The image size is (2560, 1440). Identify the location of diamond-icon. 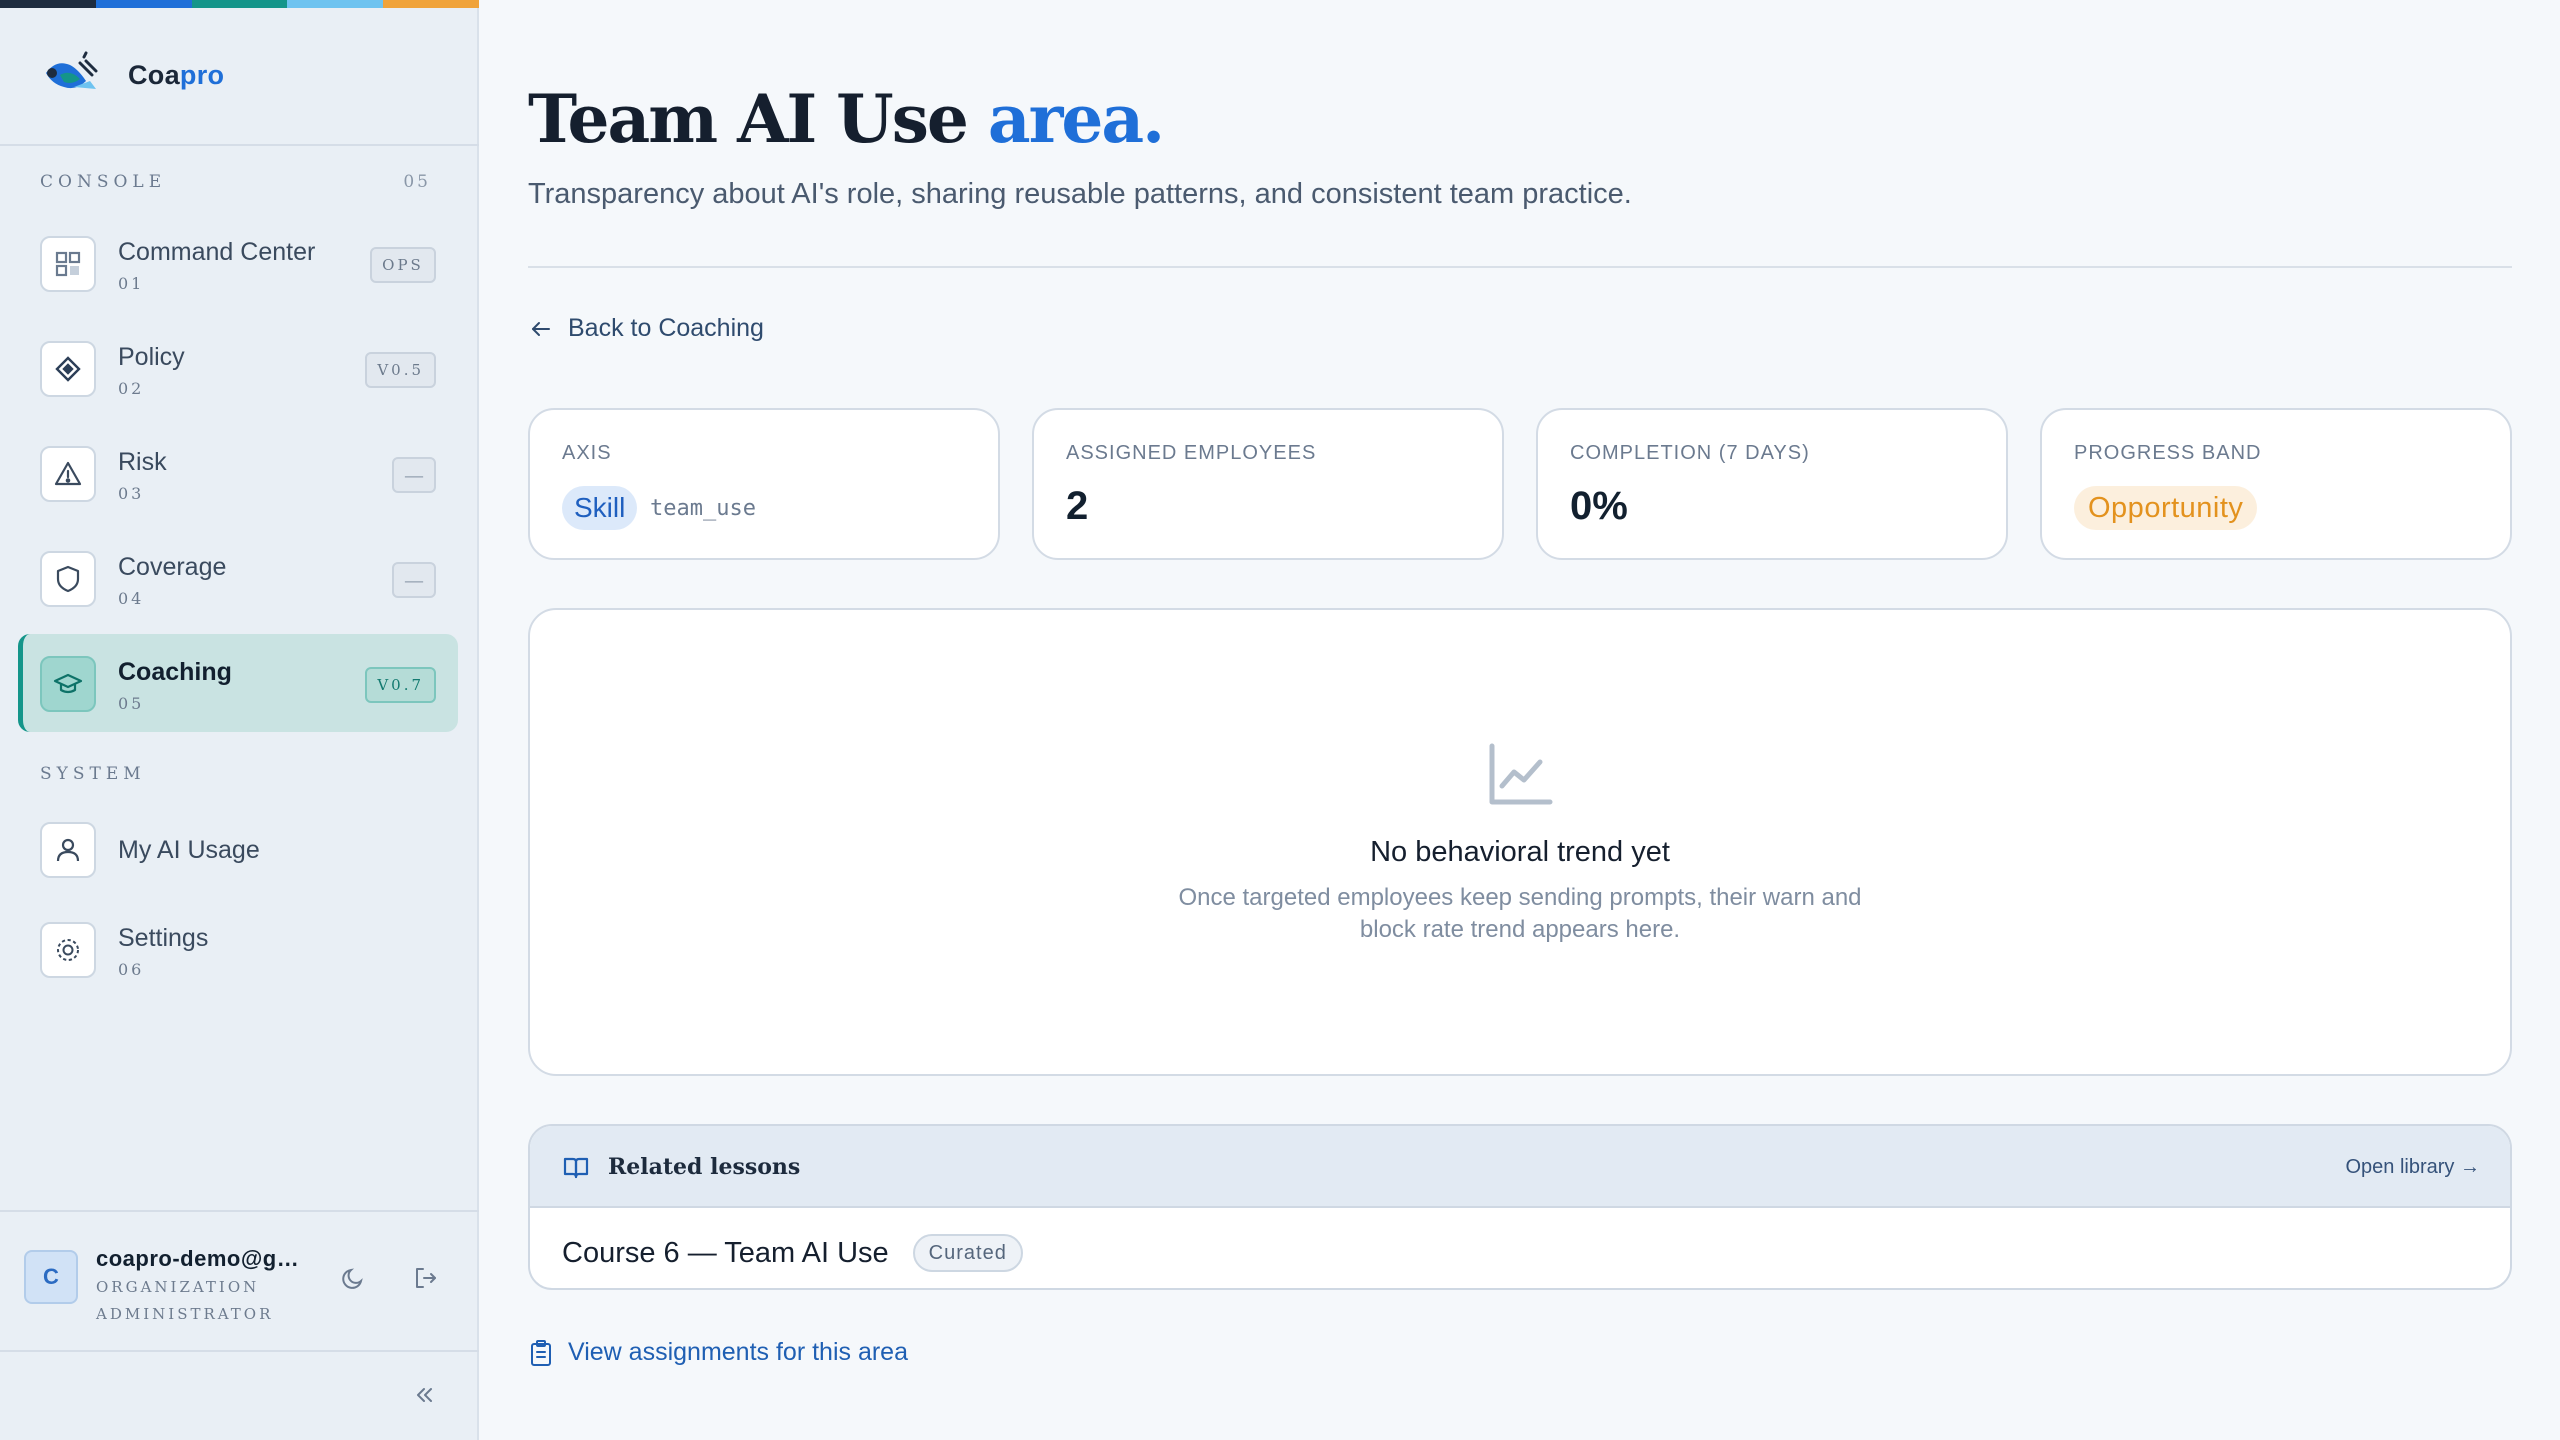
(68, 369).